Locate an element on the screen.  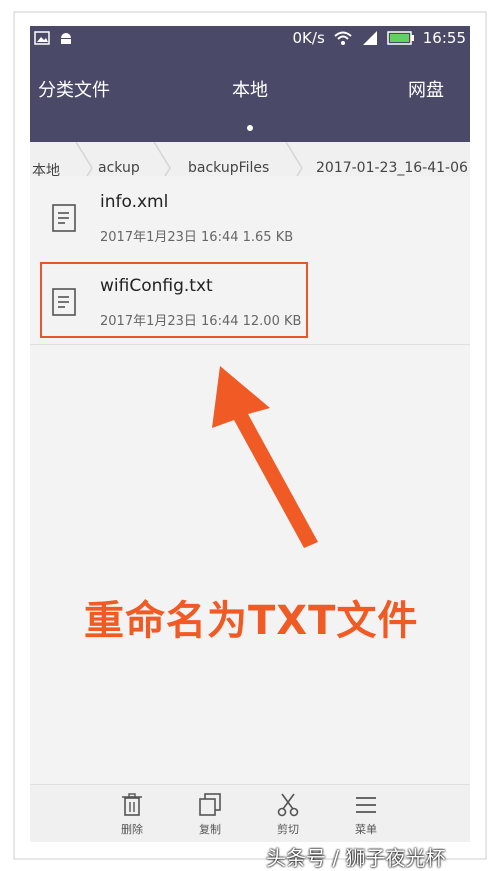
menu-label: 菜单 is located at coordinates (366, 829).